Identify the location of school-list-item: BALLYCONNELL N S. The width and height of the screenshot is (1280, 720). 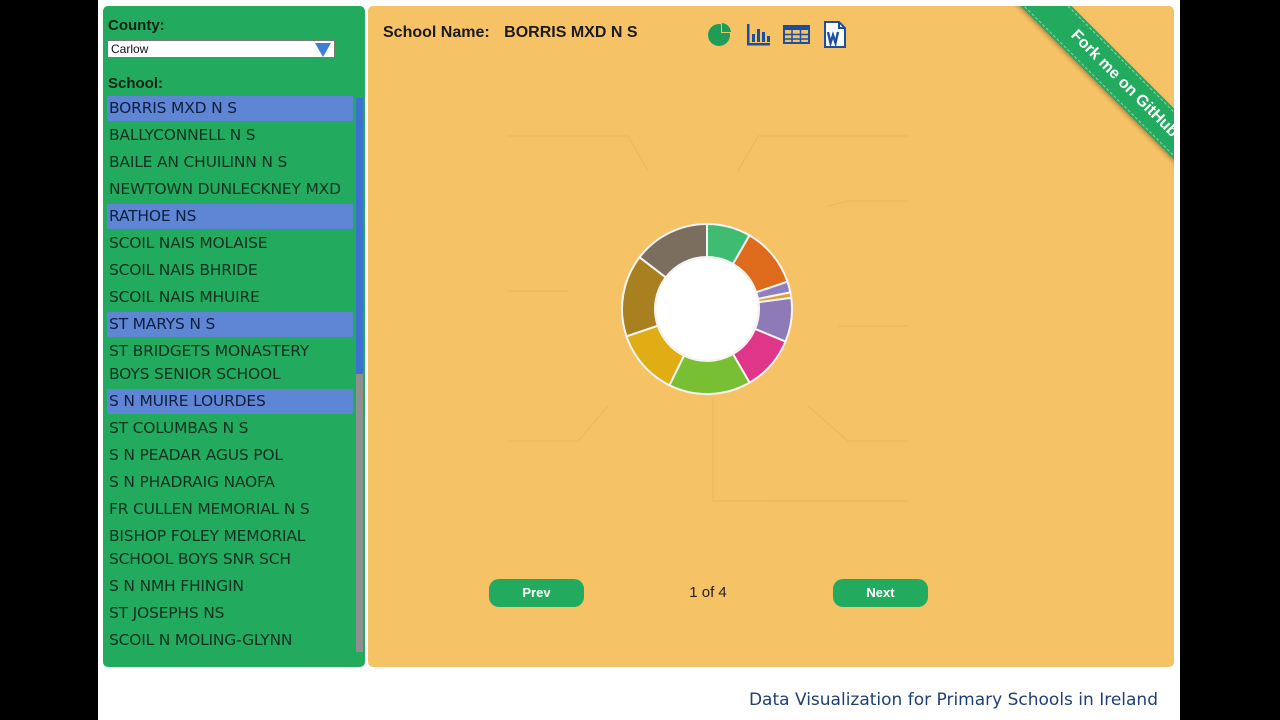
(230, 135).